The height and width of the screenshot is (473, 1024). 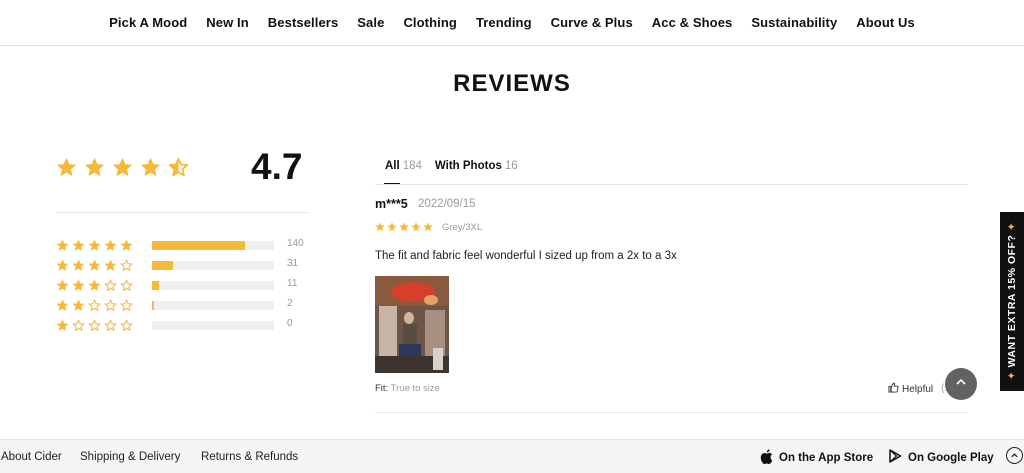 I want to click on summary-divider, so click(x=182, y=212).